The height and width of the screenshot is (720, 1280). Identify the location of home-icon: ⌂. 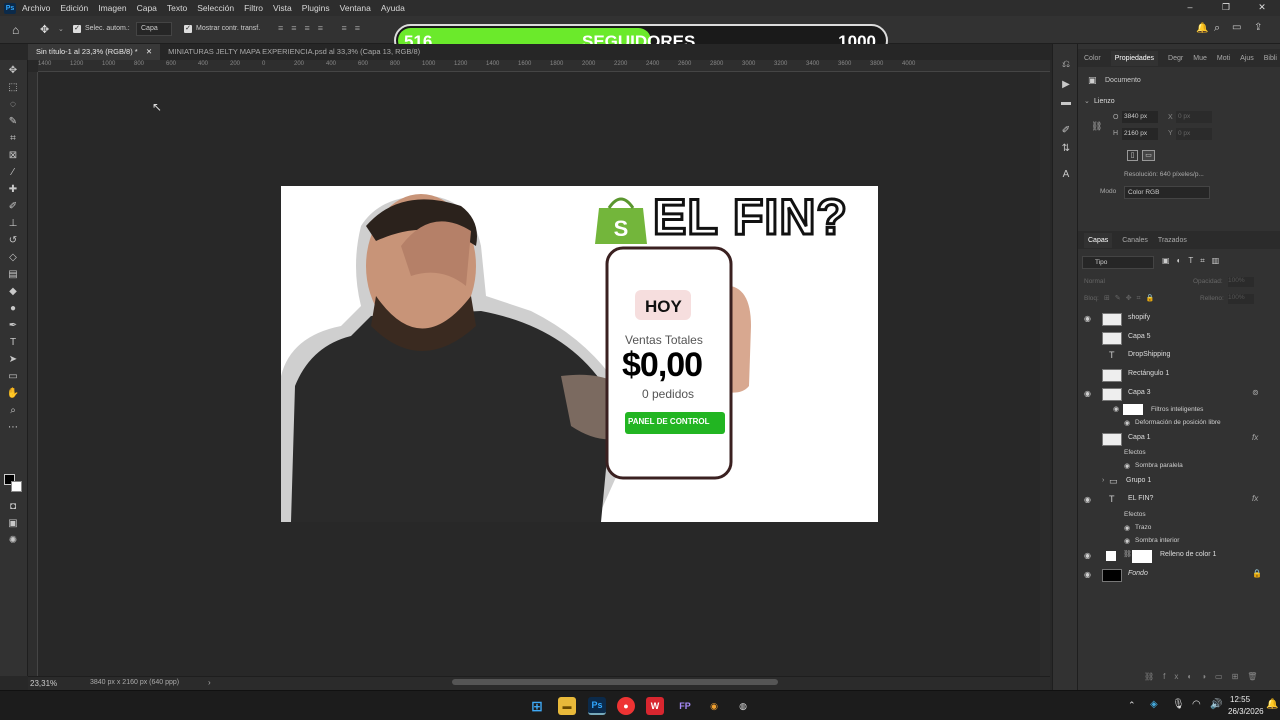
(15, 30).